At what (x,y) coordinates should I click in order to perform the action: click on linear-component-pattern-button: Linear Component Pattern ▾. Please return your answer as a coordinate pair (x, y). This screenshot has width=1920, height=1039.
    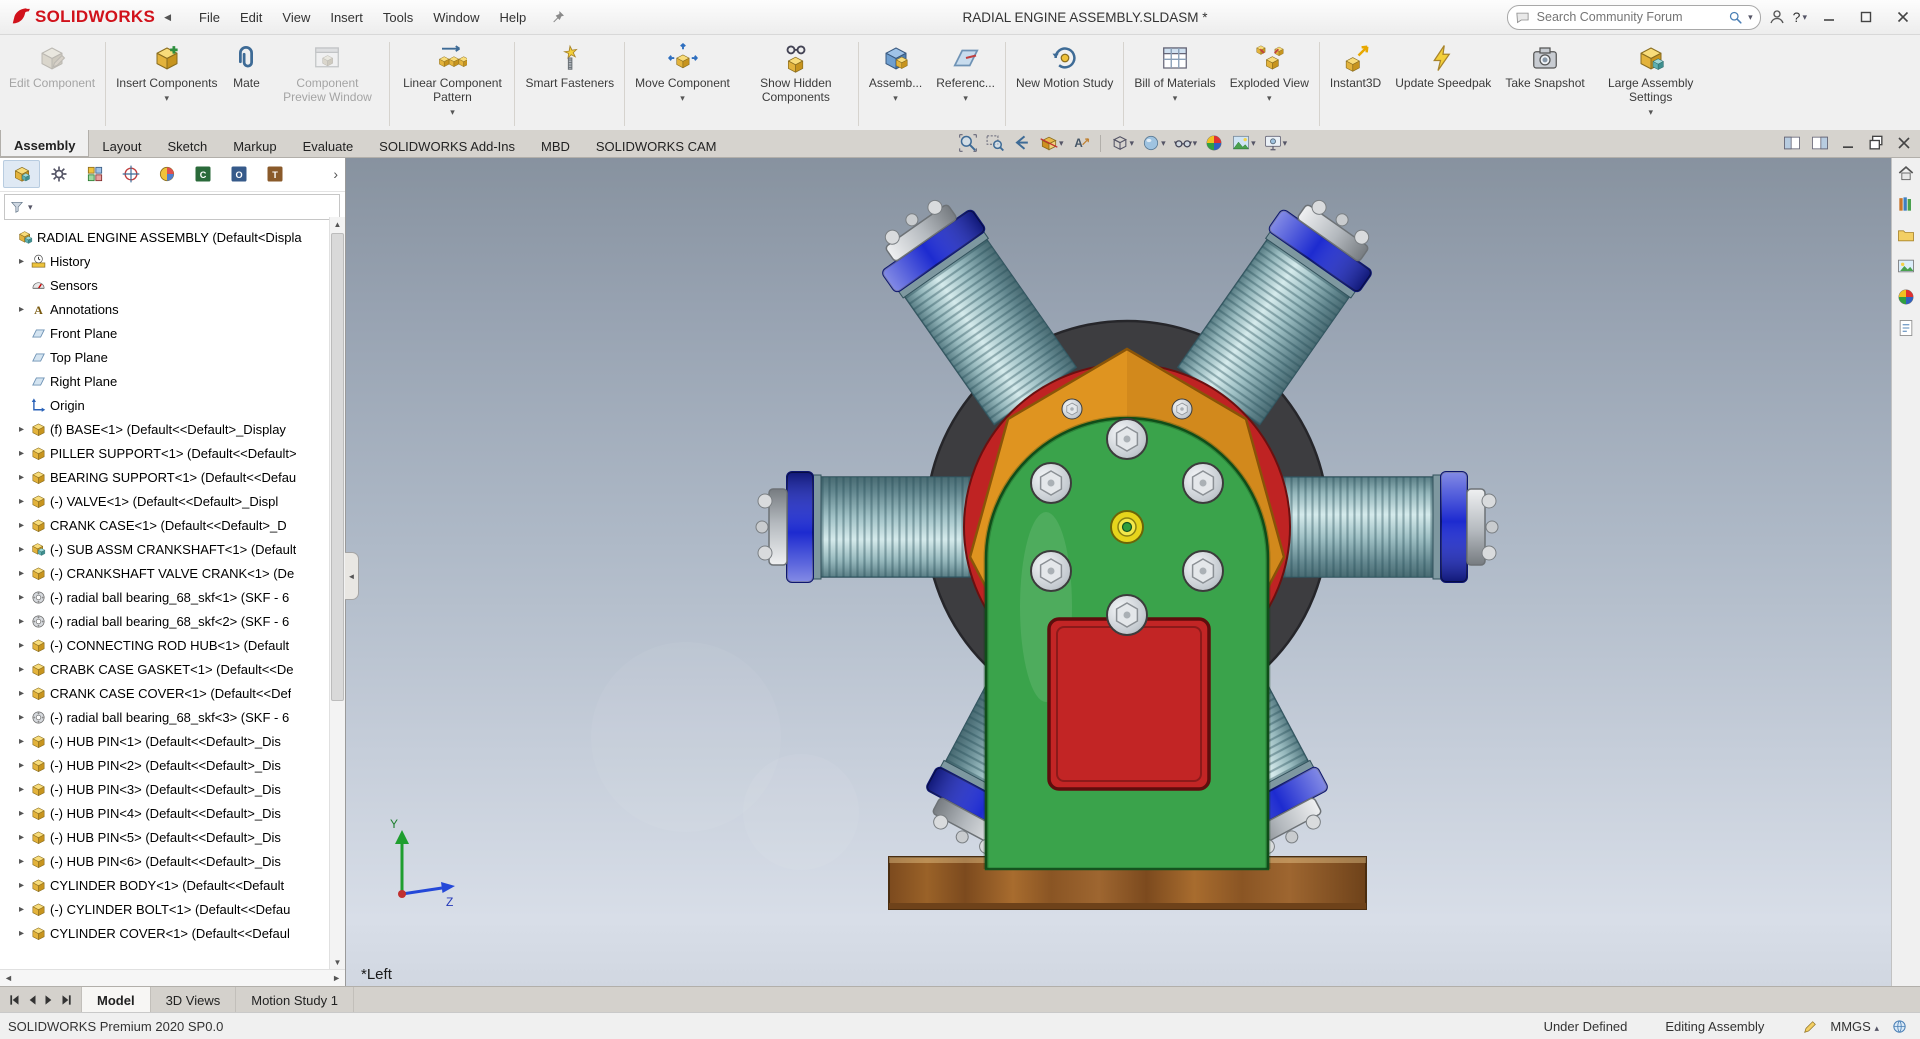
    Looking at the image, I should click on (452, 84).